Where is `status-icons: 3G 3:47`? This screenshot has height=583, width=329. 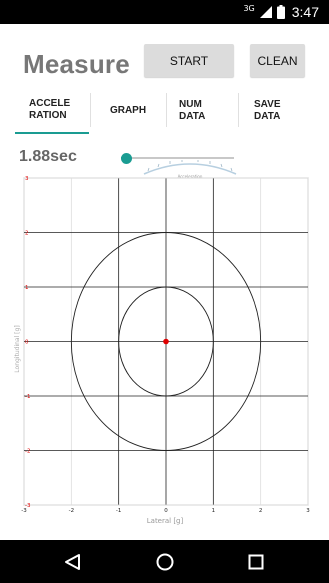
status-icons: 3G 3:47 is located at coordinates (281, 12).